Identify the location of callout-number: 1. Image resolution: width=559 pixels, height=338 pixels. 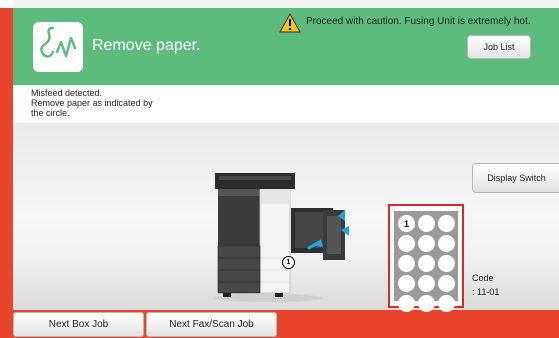
(288, 262).